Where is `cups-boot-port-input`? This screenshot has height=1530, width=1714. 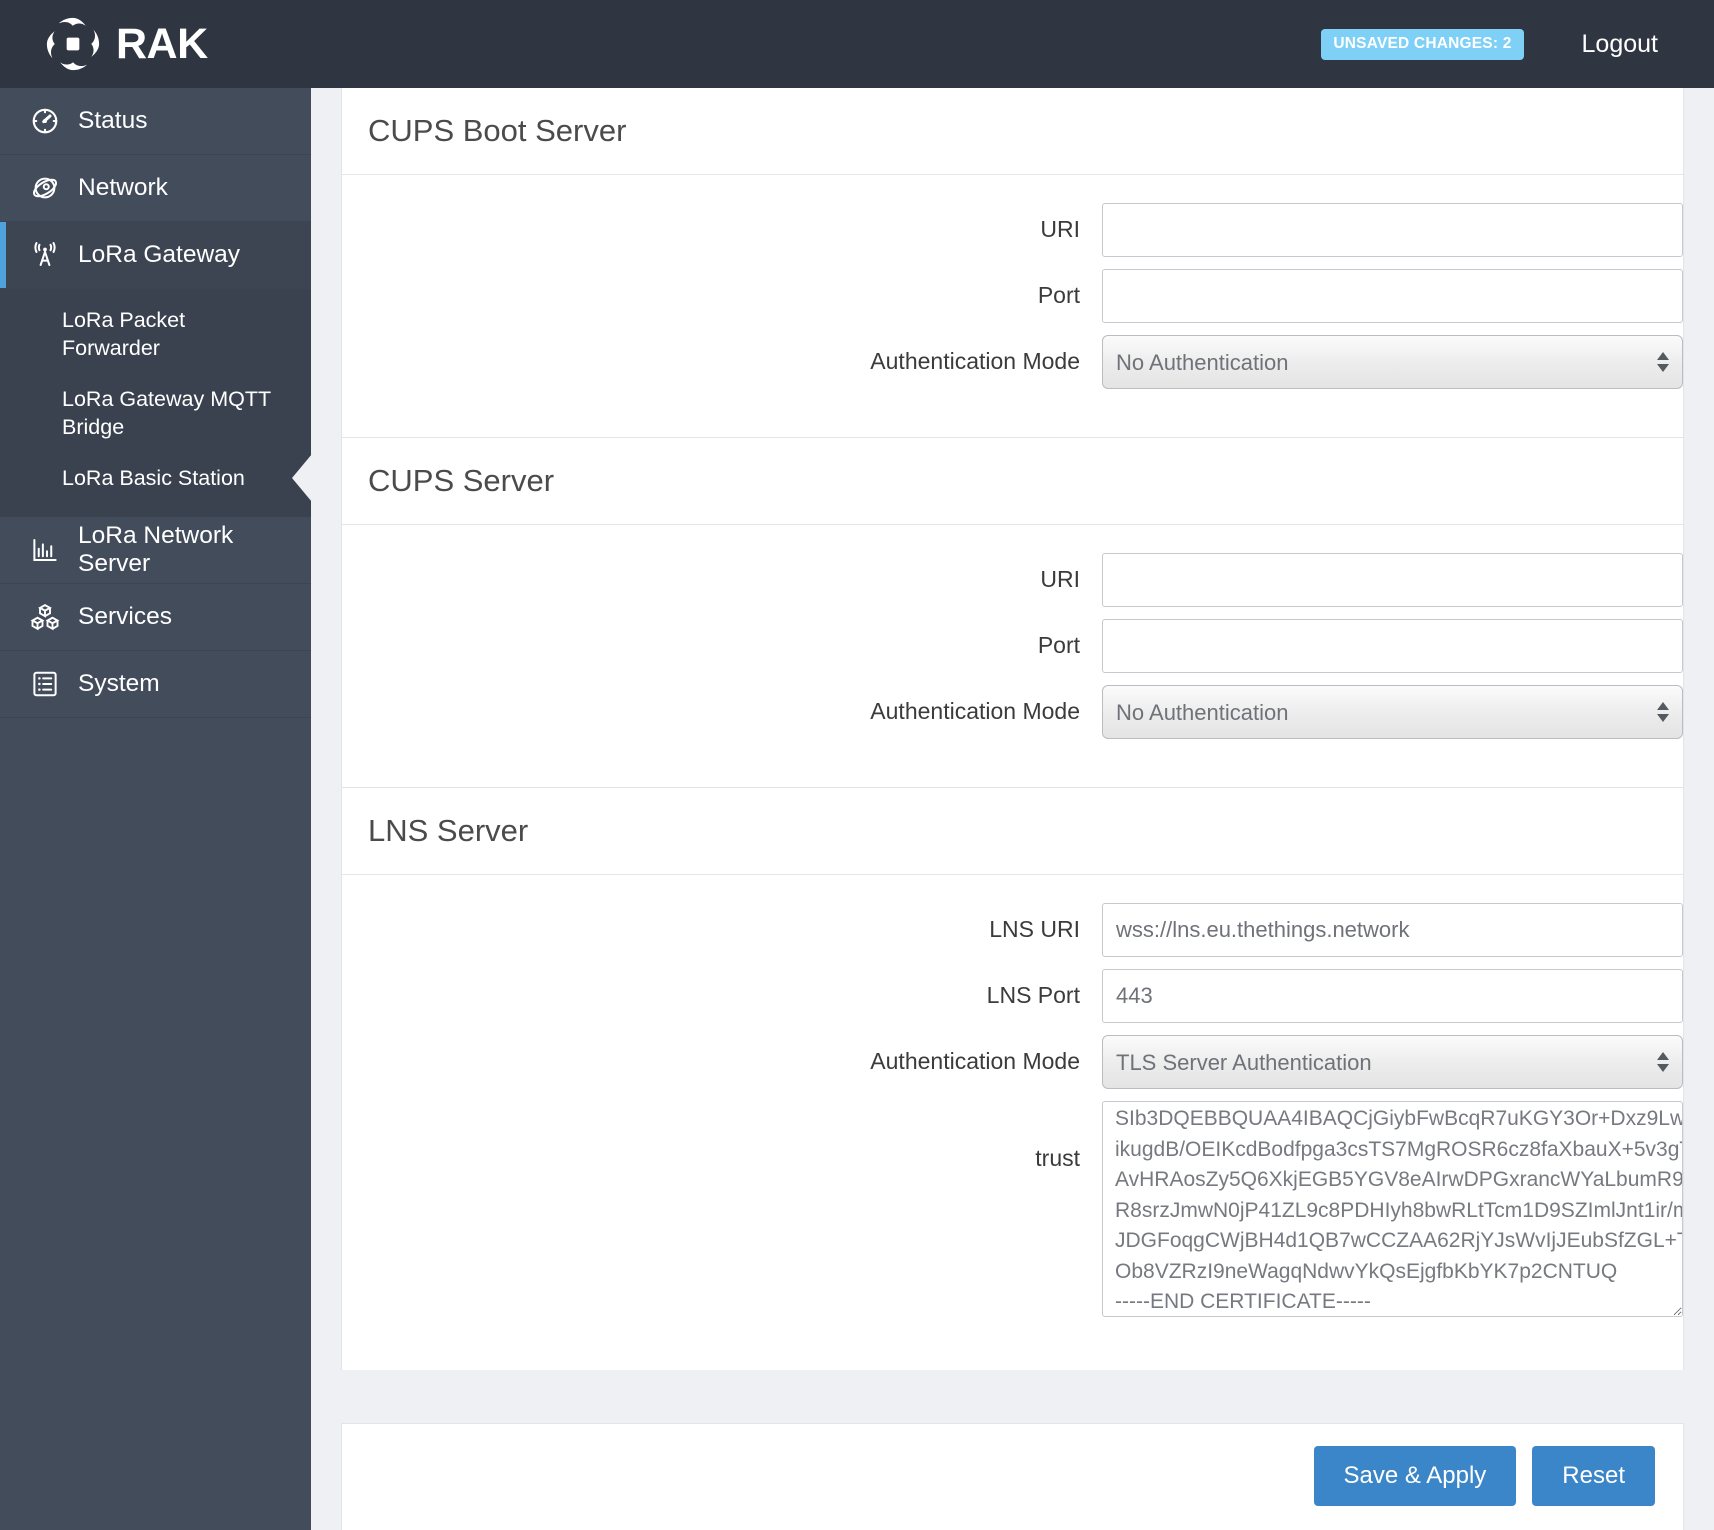
cups-boot-port-input is located at coordinates (1392, 296).